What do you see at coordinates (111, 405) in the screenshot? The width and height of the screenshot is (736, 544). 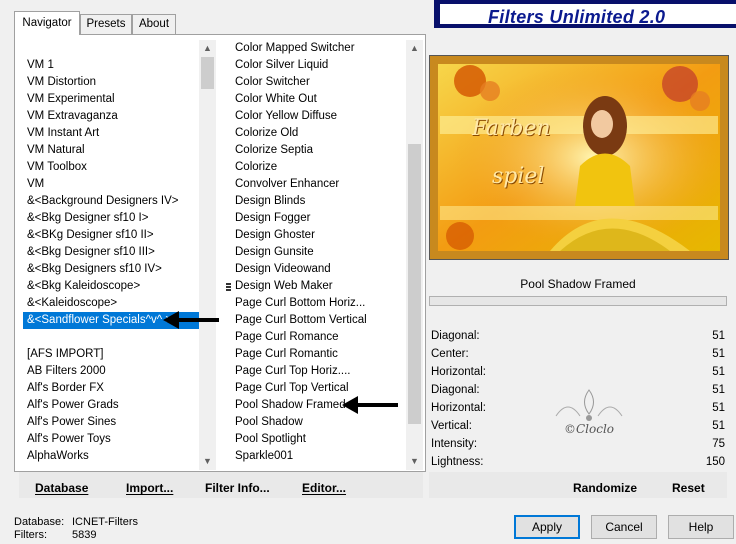 I see `category-item: Alf's Power Grads` at bounding box center [111, 405].